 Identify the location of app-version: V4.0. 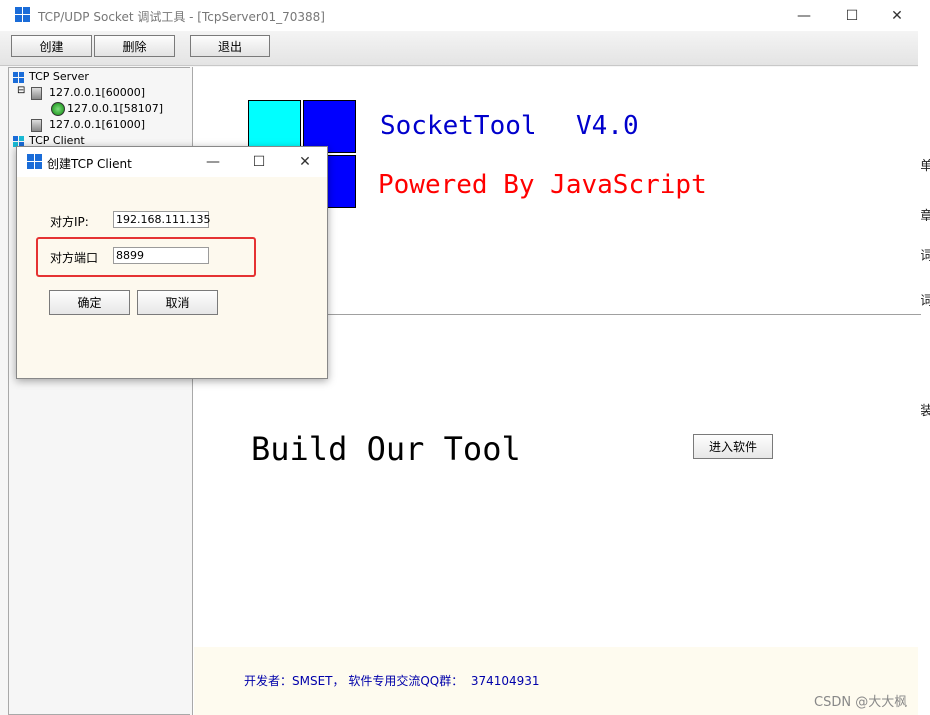
(607, 126).